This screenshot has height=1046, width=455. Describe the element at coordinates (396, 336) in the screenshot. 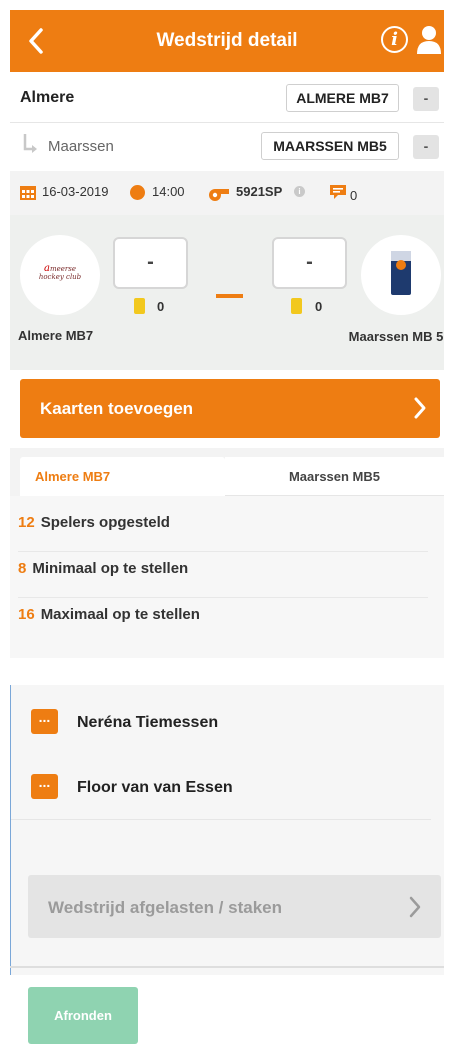

I see `away-team-label: Maarssen MB 5` at that location.